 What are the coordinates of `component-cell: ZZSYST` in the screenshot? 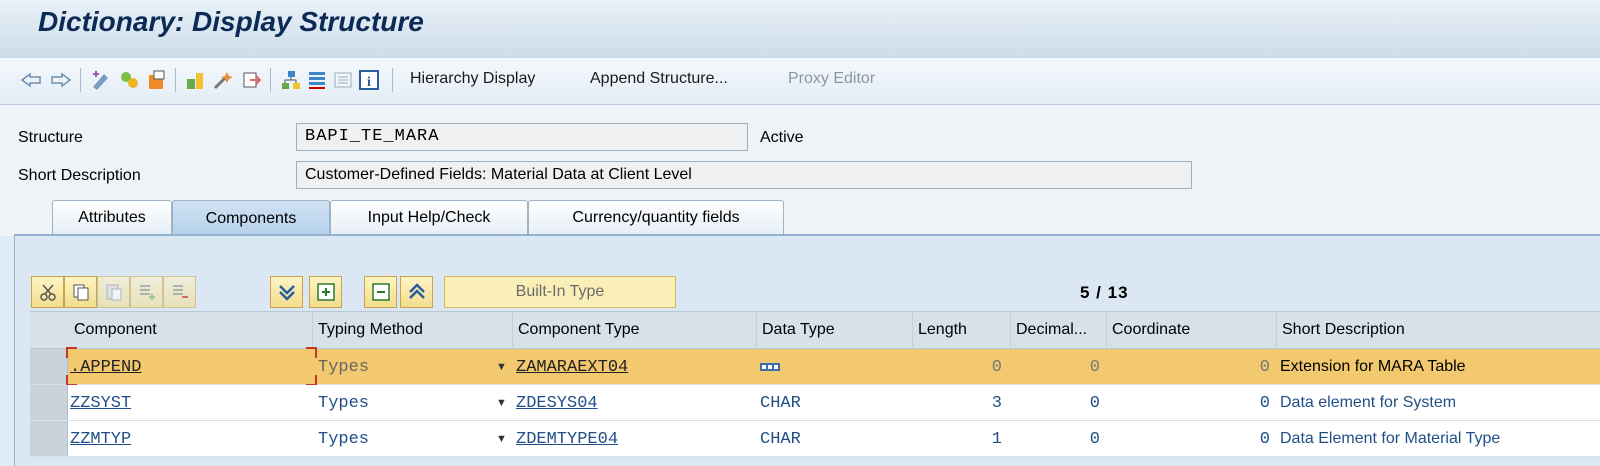 It's located at (190, 403).